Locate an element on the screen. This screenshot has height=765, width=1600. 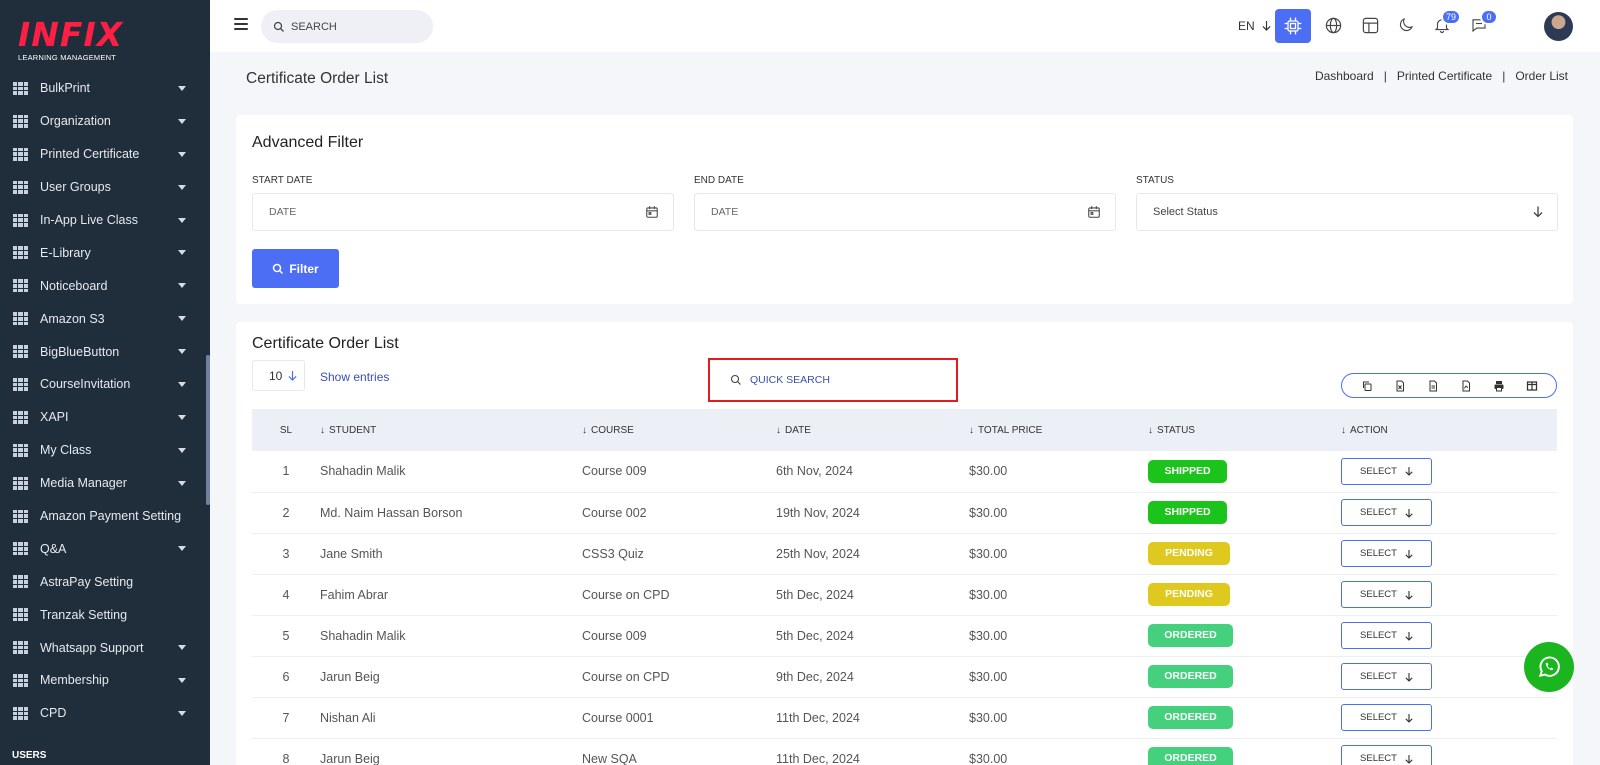
cell-sl: 3 is located at coordinates (286, 553).